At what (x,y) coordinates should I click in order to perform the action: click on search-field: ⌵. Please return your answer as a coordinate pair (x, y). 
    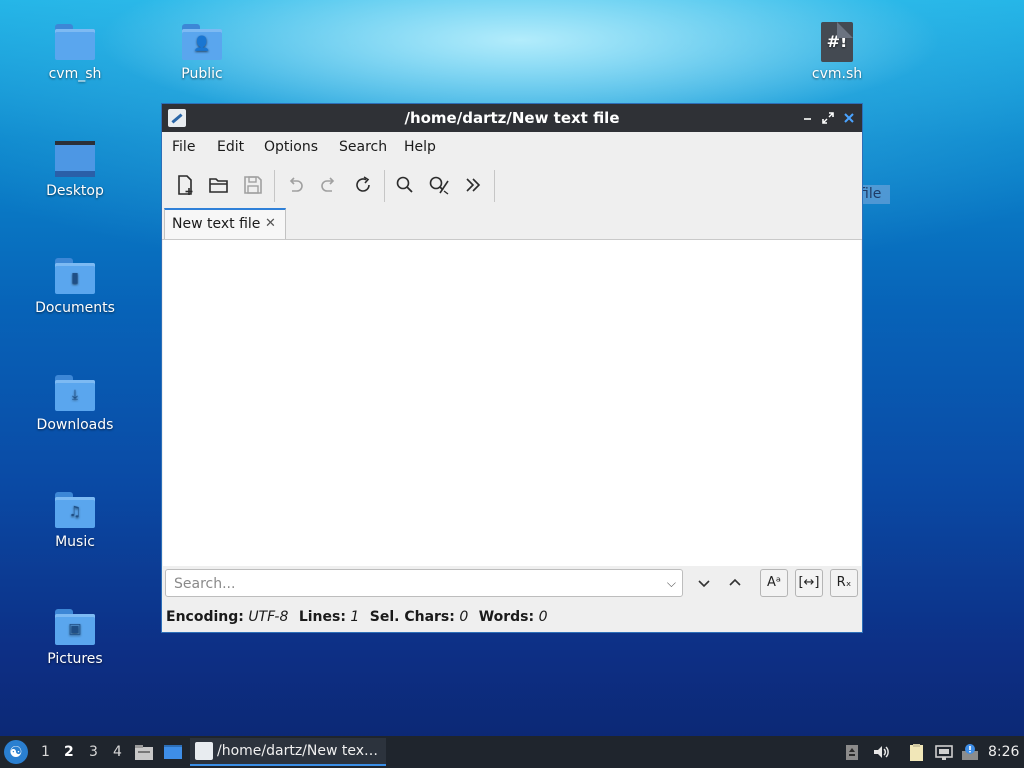
    Looking at the image, I should click on (424, 583).